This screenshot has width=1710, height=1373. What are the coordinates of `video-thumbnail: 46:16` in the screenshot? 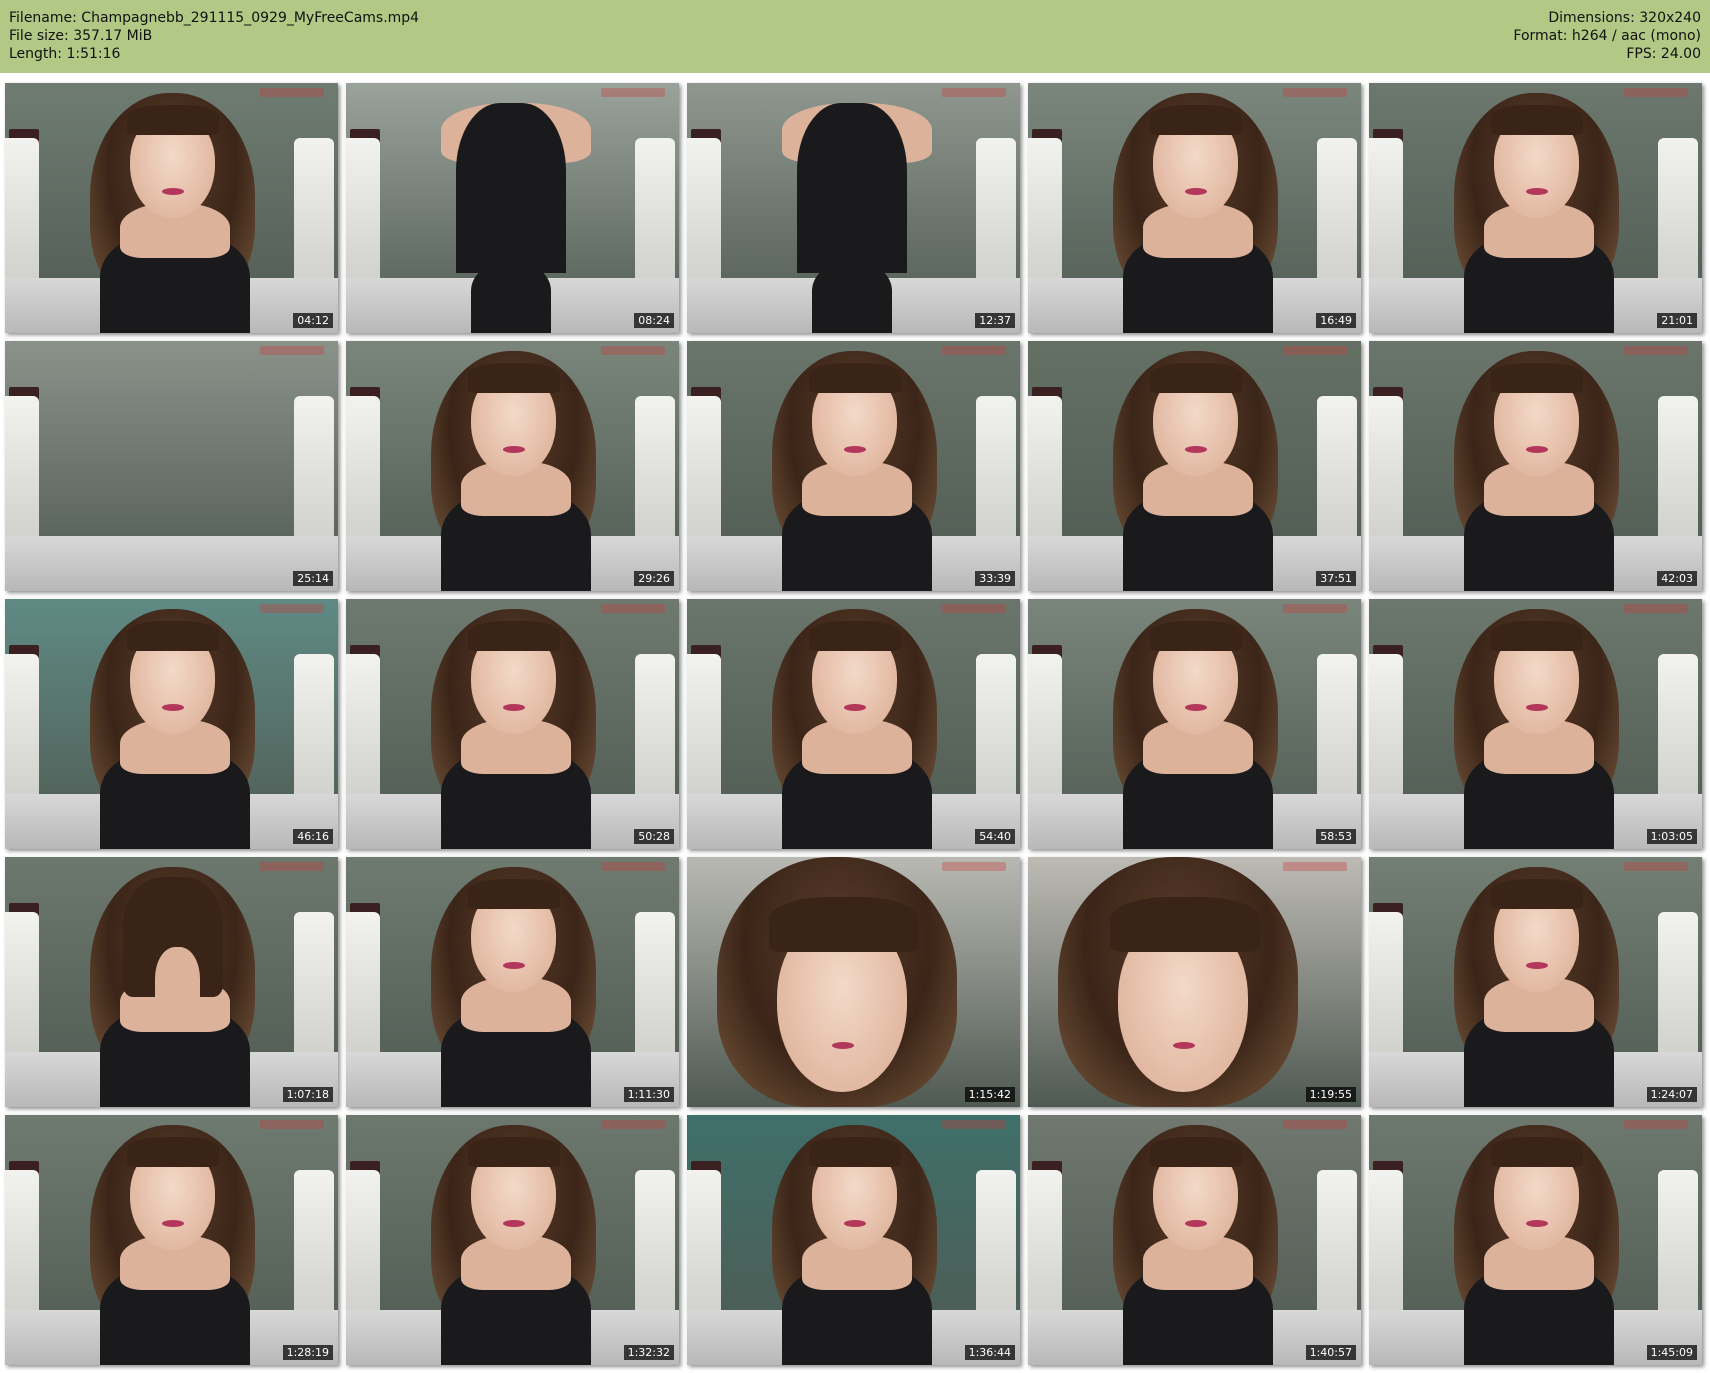 It's located at (171, 724).